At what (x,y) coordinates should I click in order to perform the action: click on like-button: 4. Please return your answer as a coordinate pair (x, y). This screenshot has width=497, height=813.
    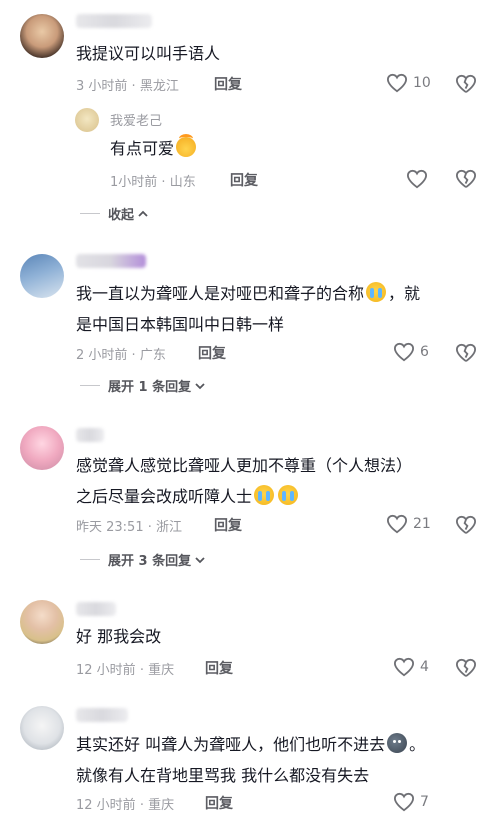
    Looking at the image, I should click on (411, 667).